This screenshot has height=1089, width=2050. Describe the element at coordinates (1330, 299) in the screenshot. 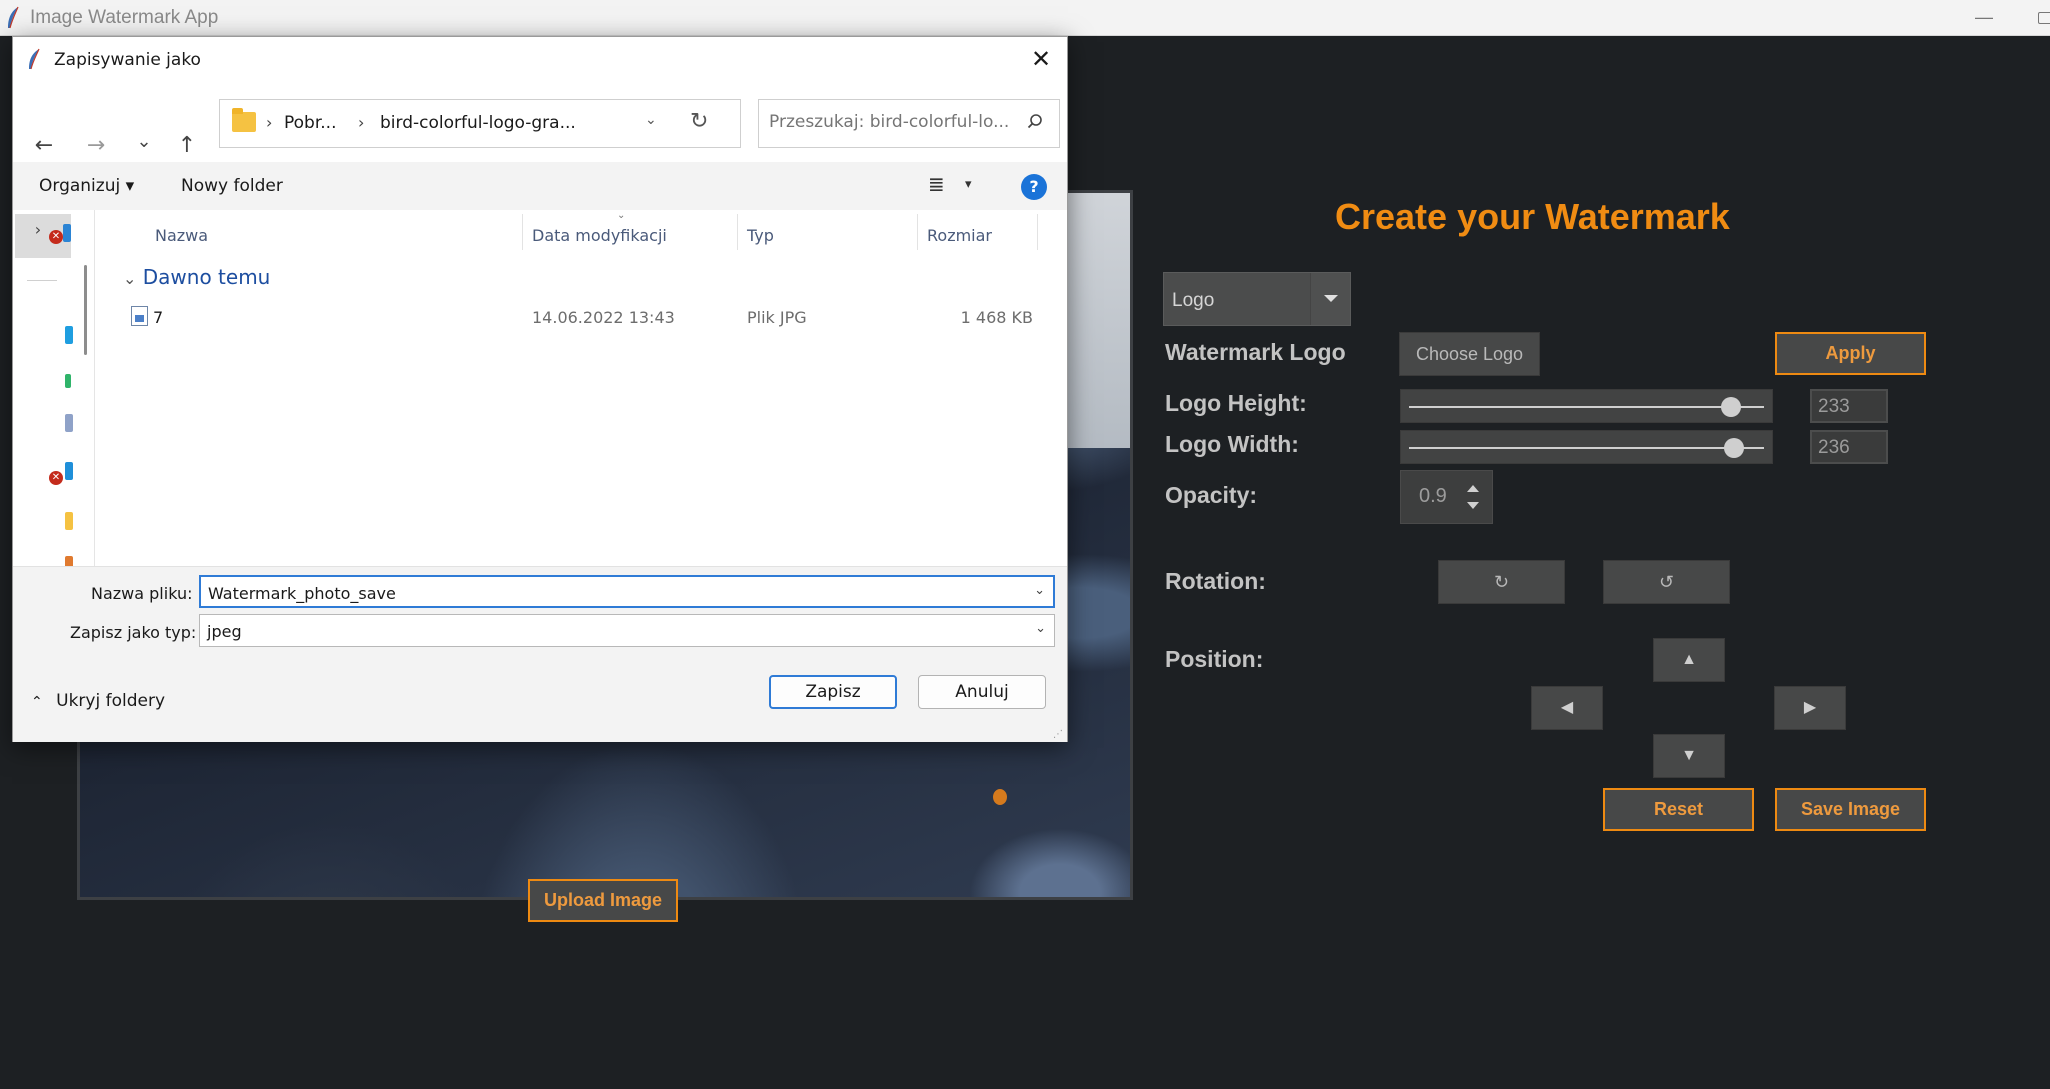

I see `dropdown-arrow-icon` at that location.